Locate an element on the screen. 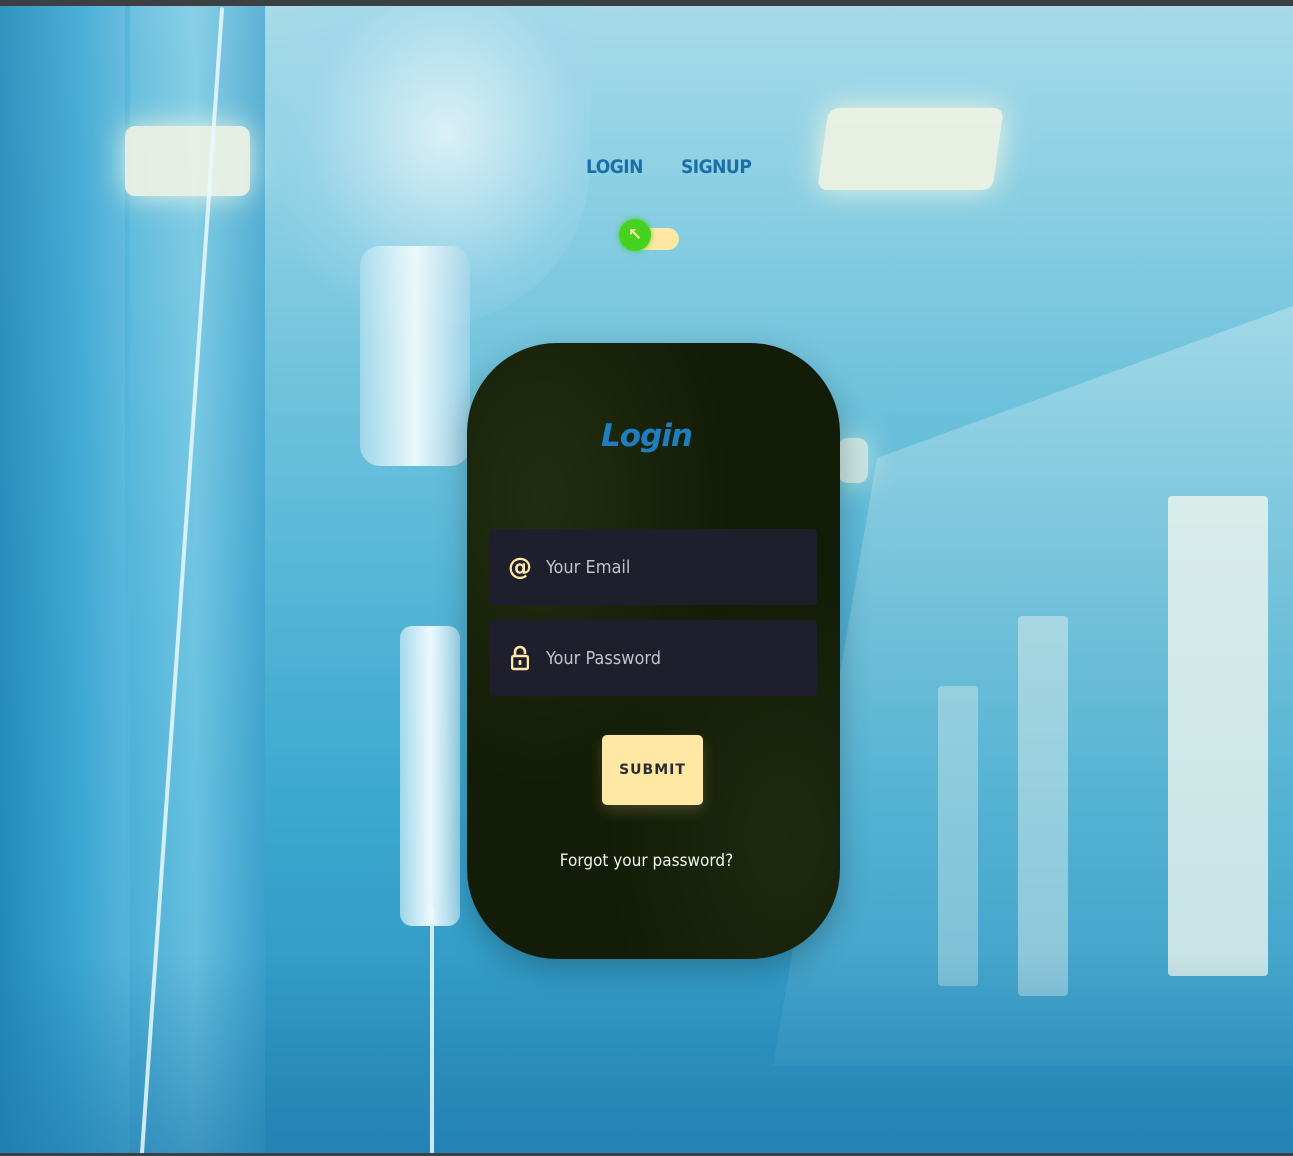 The height and width of the screenshot is (1156, 1293). toggle-knob: ↖ is located at coordinates (635, 235).